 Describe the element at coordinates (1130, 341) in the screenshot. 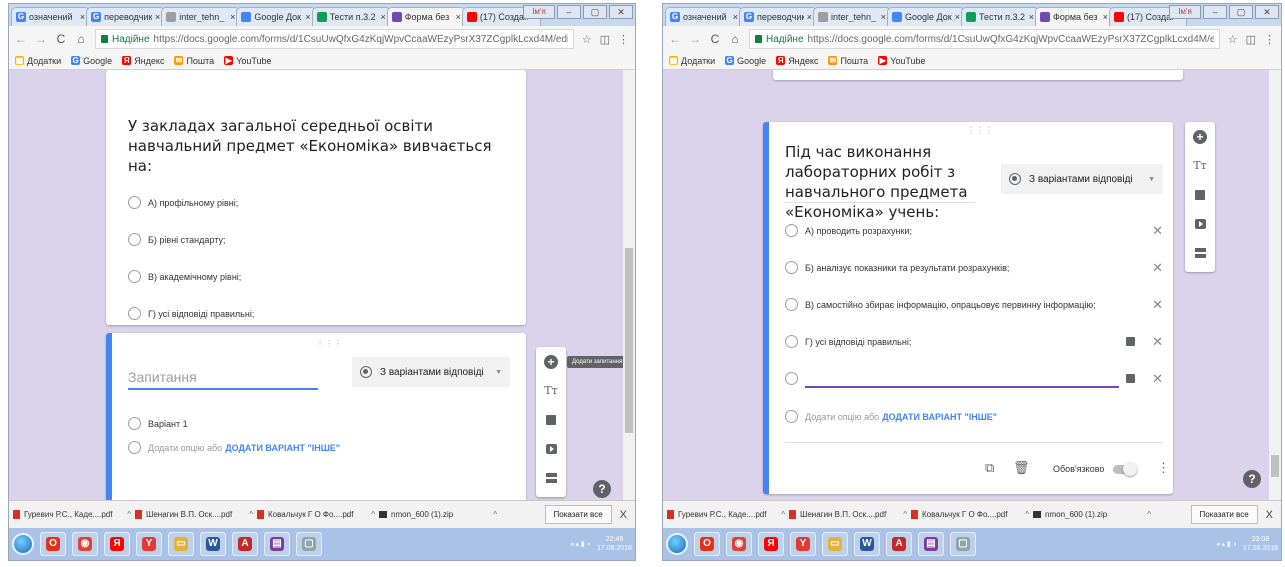

I see `image-icon` at that location.